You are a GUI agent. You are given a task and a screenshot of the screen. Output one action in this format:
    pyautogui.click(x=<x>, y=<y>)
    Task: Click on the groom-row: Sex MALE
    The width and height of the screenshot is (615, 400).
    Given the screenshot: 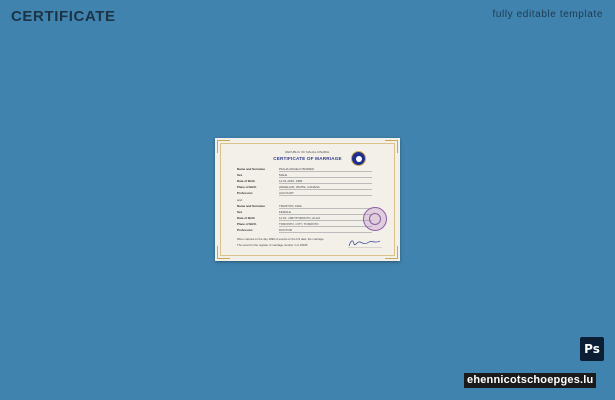 What is the action you would take?
    pyautogui.click(x=304, y=175)
    